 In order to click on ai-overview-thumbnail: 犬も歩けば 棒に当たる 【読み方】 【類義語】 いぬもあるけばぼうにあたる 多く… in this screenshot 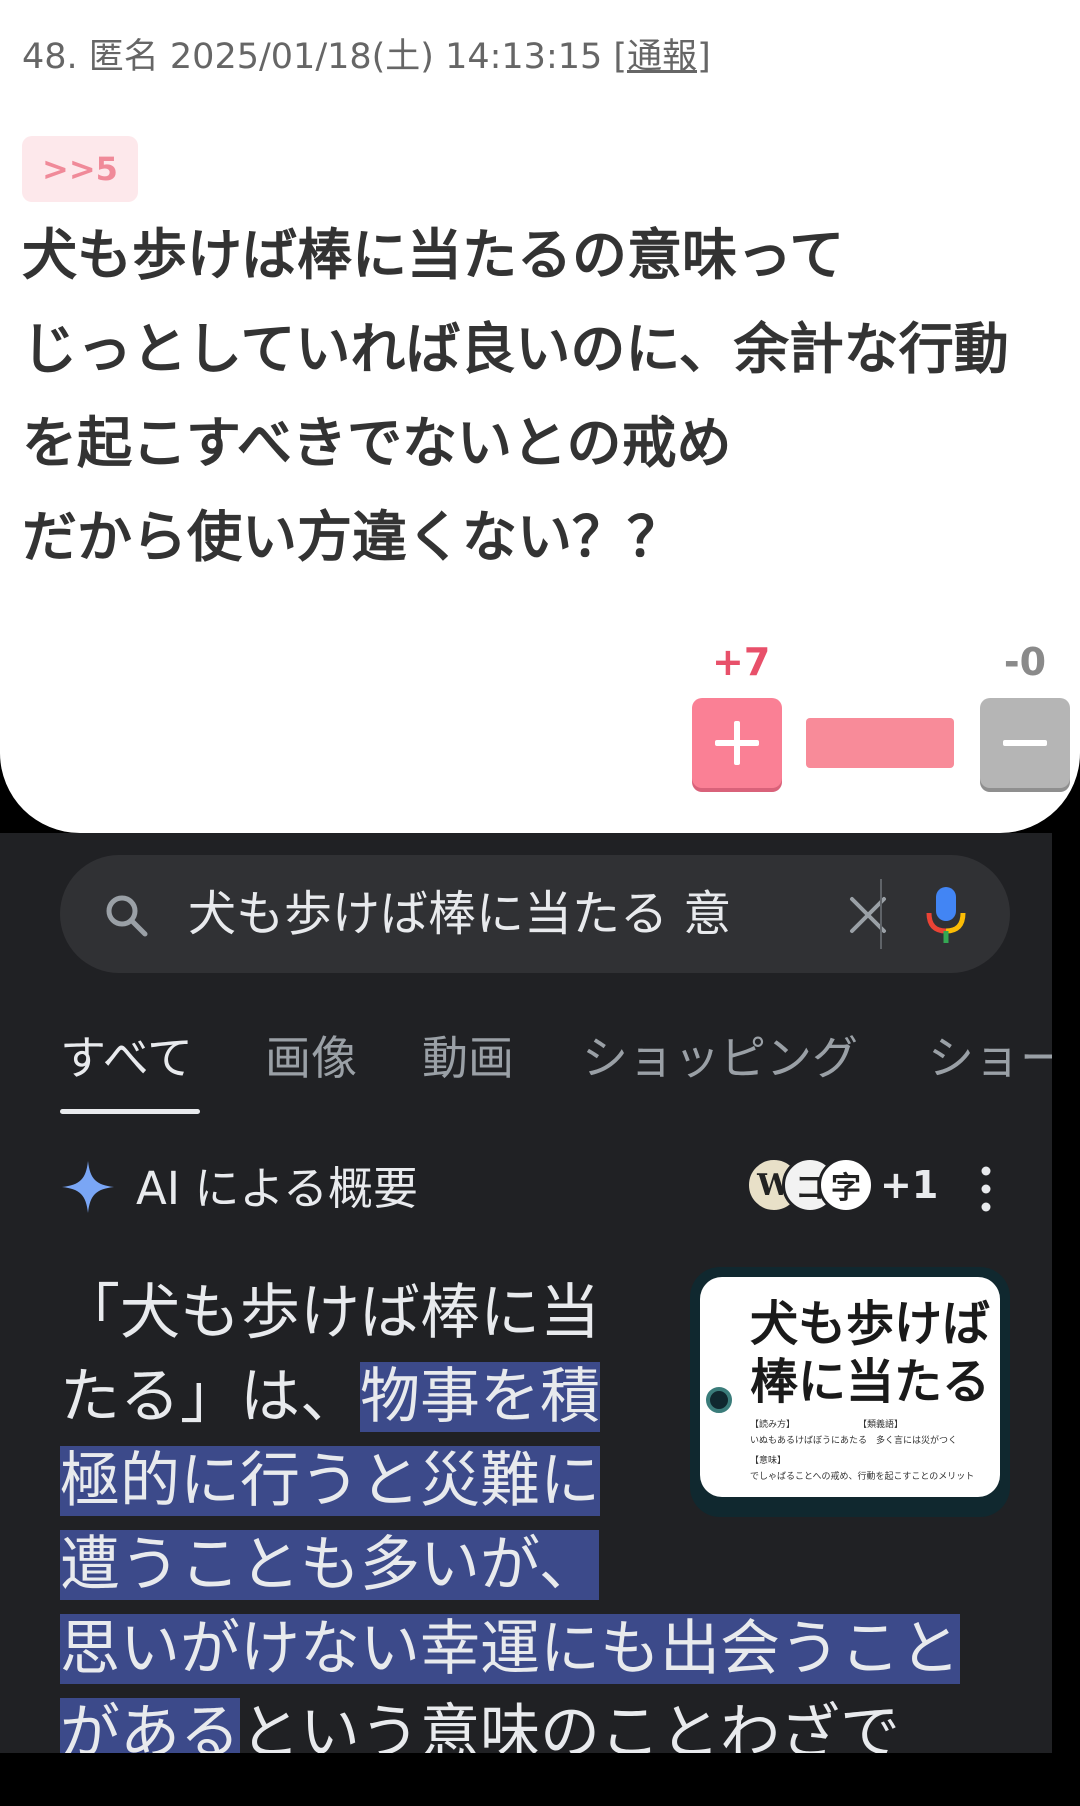, I will do `click(850, 1392)`.